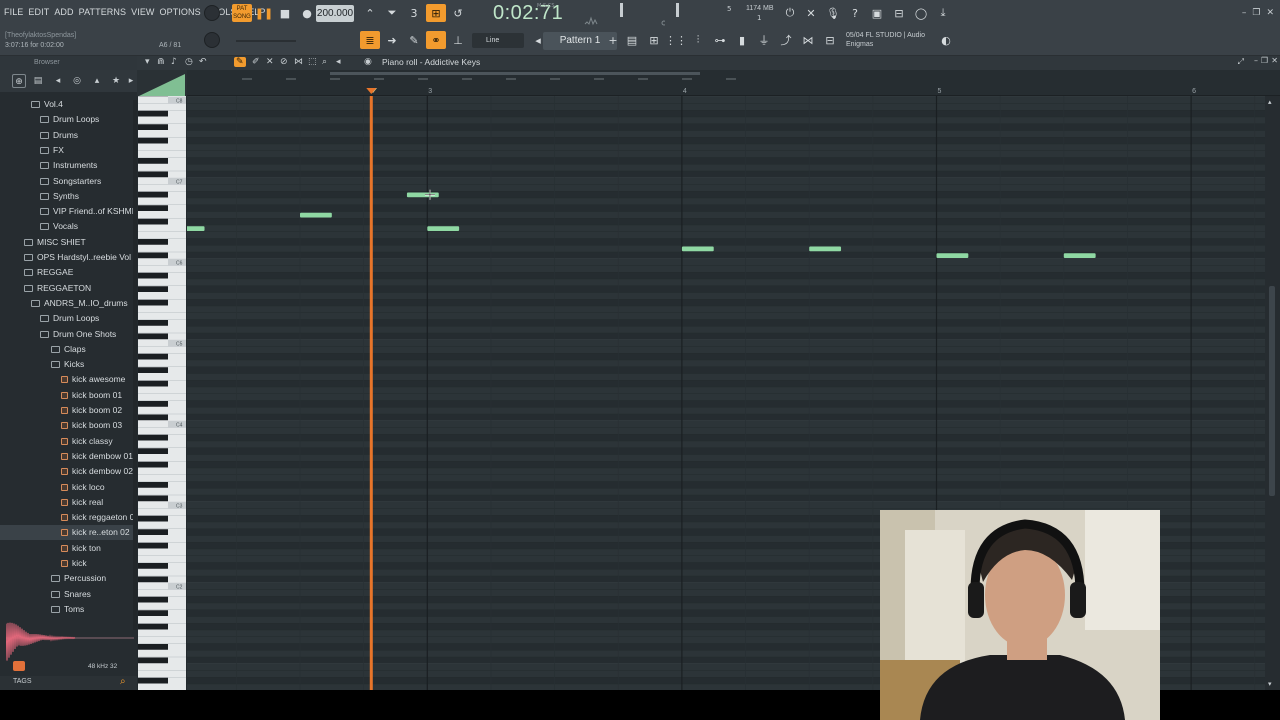 The width and height of the screenshot is (1280, 720). What do you see at coordinates (458, 13) in the screenshot?
I see `loop-record-icon: ↺` at bounding box center [458, 13].